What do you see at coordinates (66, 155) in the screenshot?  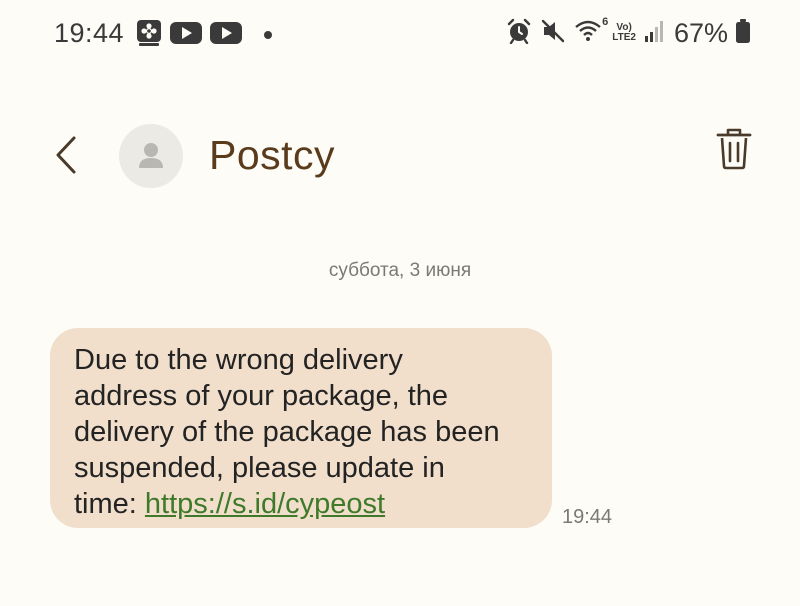 I see `chevron-left-icon` at bounding box center [66, 155].